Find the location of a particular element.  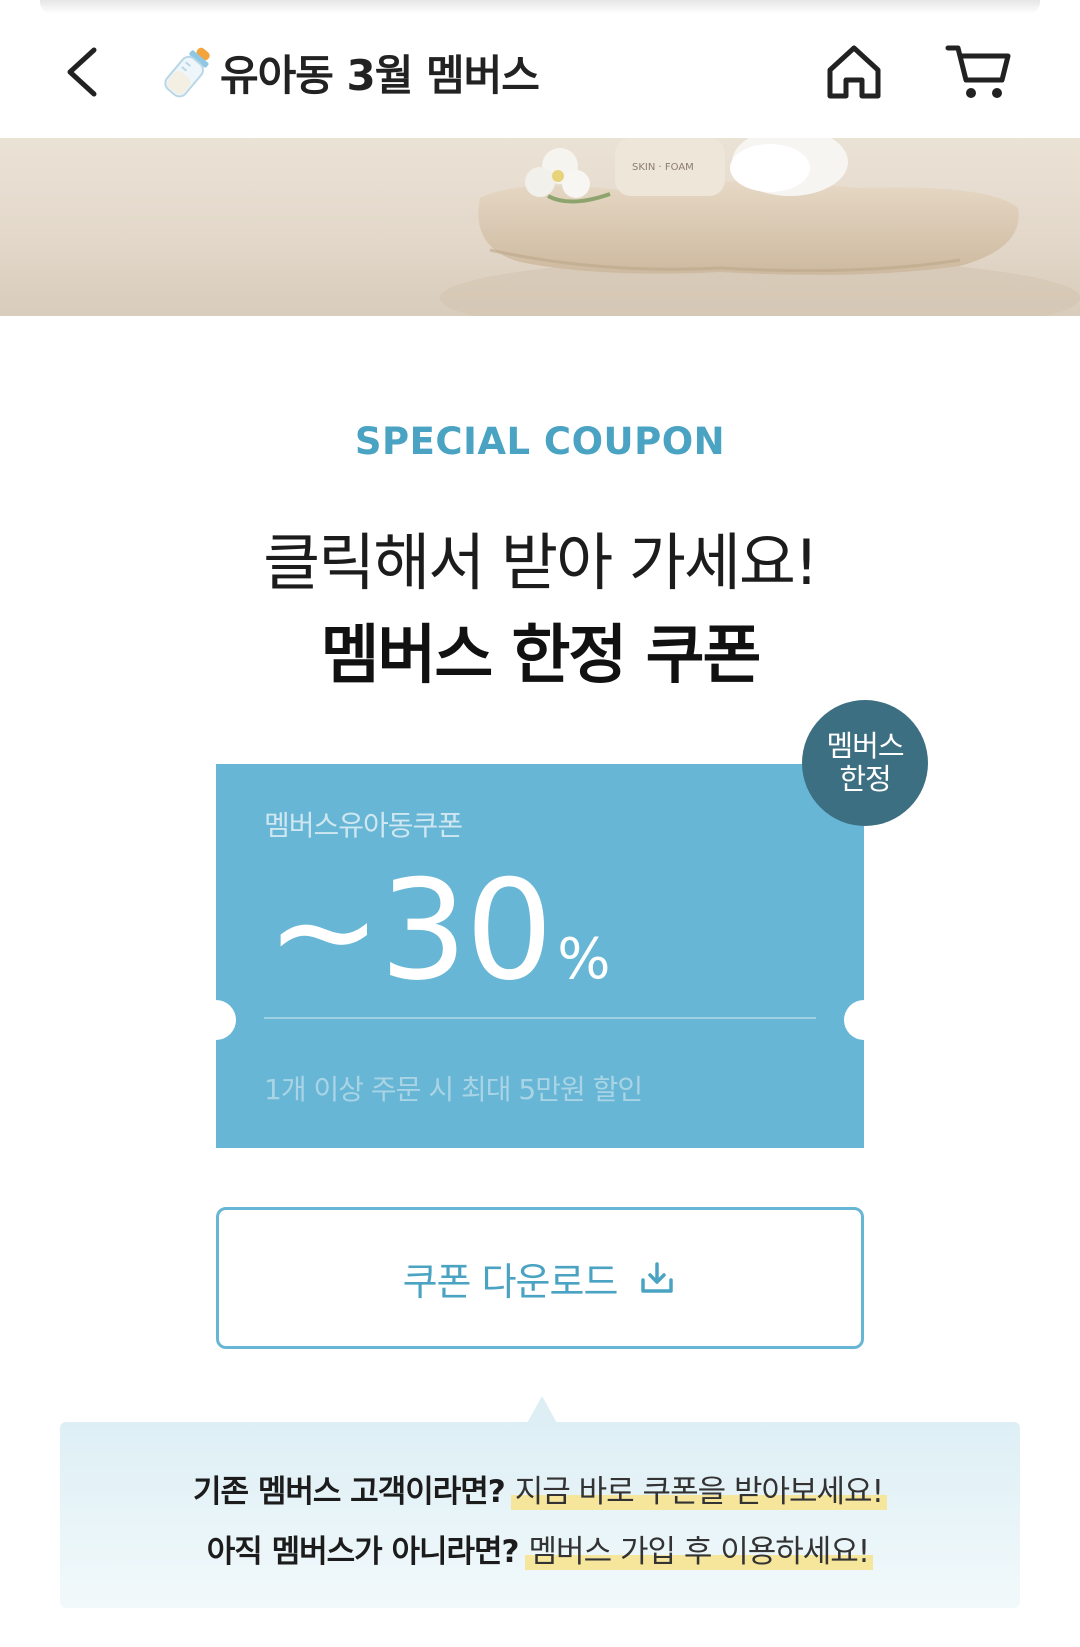

cart-button is located at coordinates (978, 72).